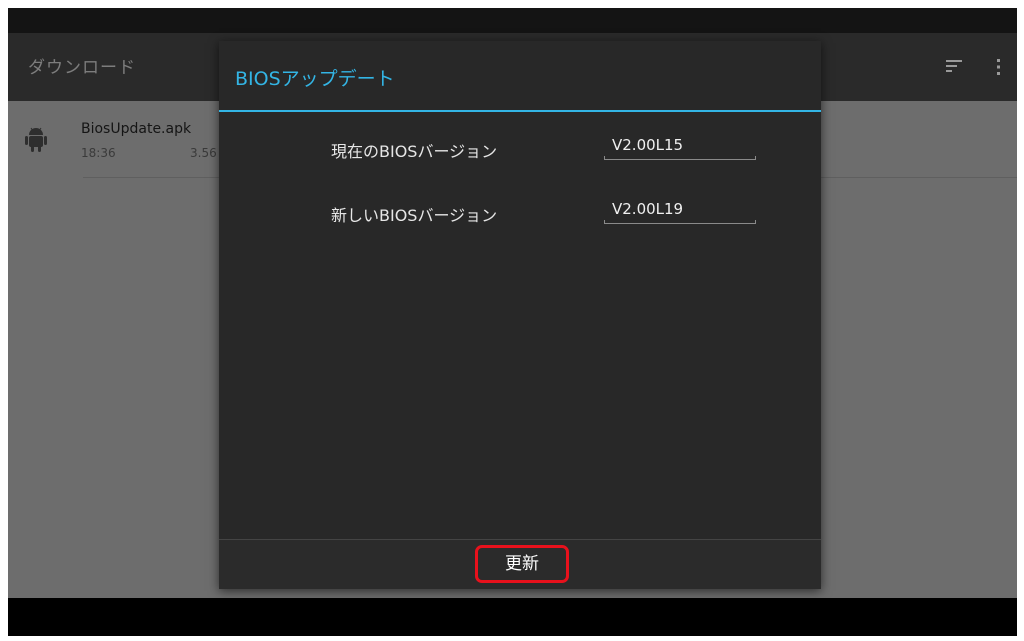  Describe the element at coordinates (512, 617) in the screenshot. I see `navigation-bar` at that location.